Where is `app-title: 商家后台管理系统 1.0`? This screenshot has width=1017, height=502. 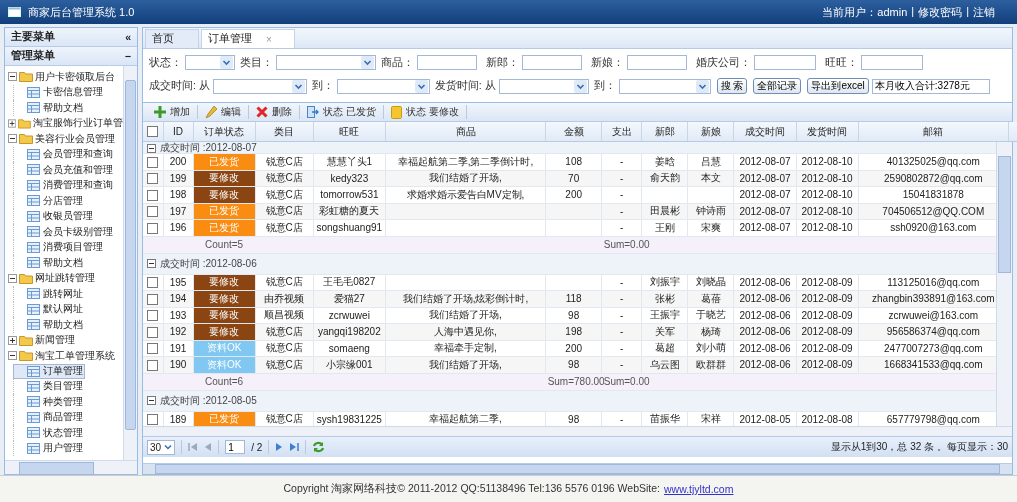
app-title: 商家后台管理系统 1.0 is located at coordinates (81, 12).